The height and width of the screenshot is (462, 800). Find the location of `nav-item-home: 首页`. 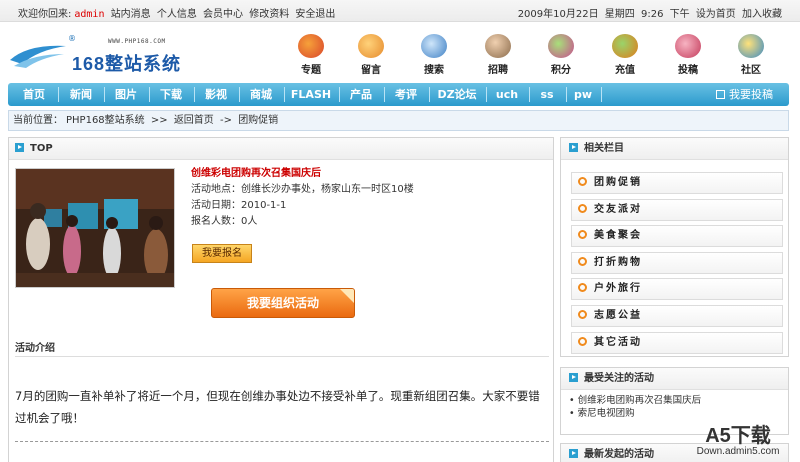

nav-item-home: 首页 is located at coordinates (34, 94).